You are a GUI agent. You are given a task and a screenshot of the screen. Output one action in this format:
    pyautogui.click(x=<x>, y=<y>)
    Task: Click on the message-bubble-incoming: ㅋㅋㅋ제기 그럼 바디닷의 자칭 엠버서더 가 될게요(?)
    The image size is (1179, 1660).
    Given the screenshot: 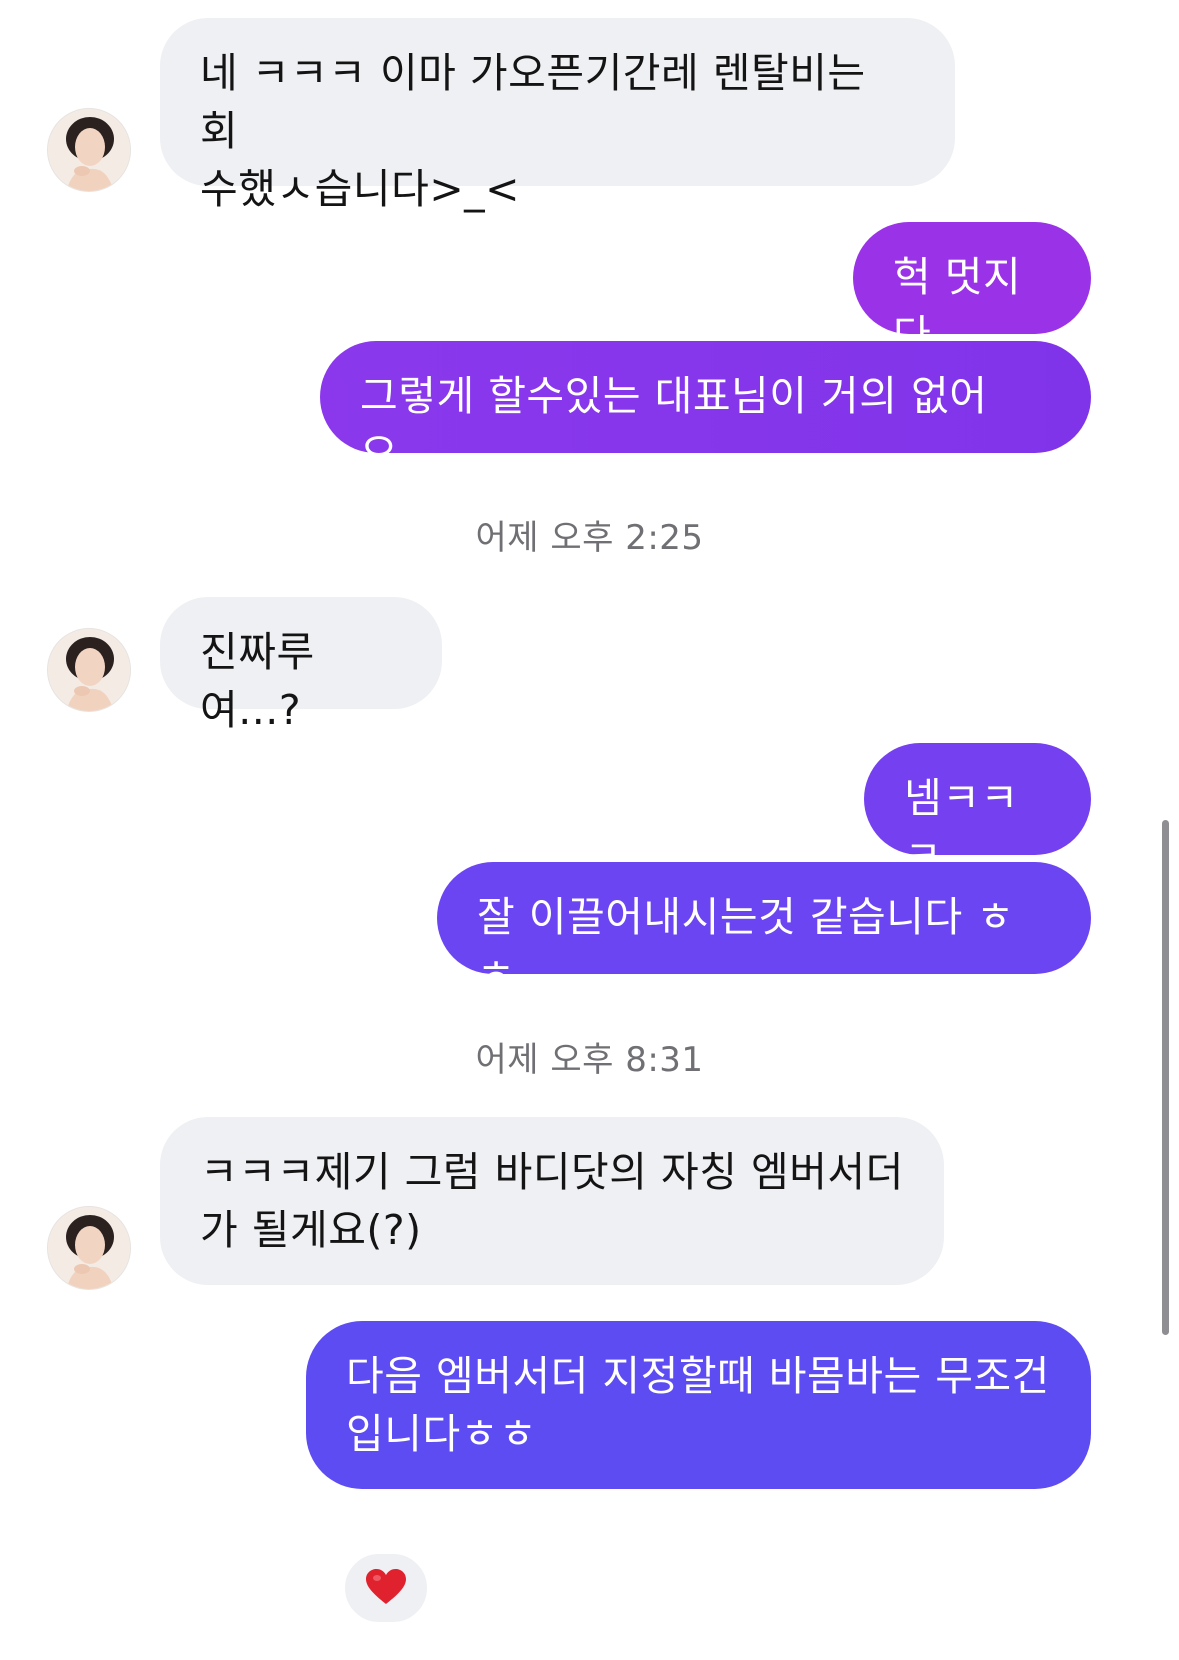 What is the action you would take?
    pyautogui.click(x=552, y=1201)
    